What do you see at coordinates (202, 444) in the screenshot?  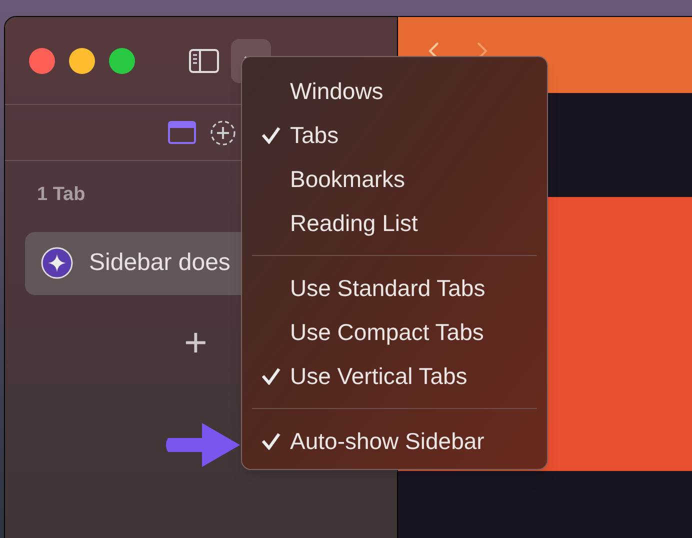 I see `arrow-icon` at bounding box center [202, 444].